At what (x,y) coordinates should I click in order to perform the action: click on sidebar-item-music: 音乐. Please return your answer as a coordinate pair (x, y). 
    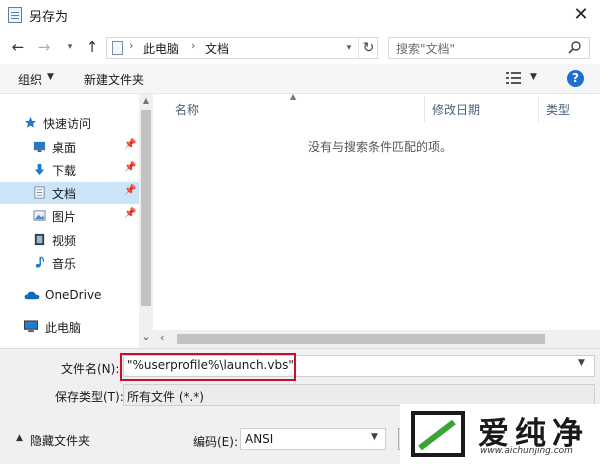
    Looking at the image, I should click on (70, 263).